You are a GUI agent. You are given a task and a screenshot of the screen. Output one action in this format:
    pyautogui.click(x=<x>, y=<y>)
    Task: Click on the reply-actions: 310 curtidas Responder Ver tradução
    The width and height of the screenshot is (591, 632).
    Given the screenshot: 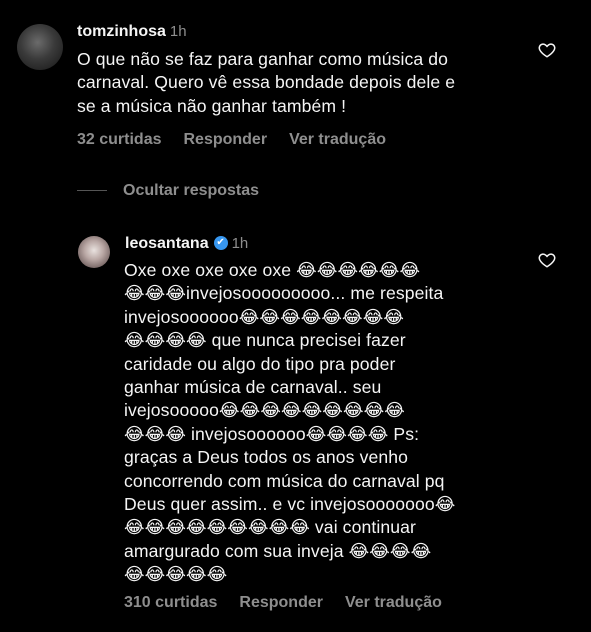 What is the action you would take?
    pyautogui.click(x=294, y=603)
    